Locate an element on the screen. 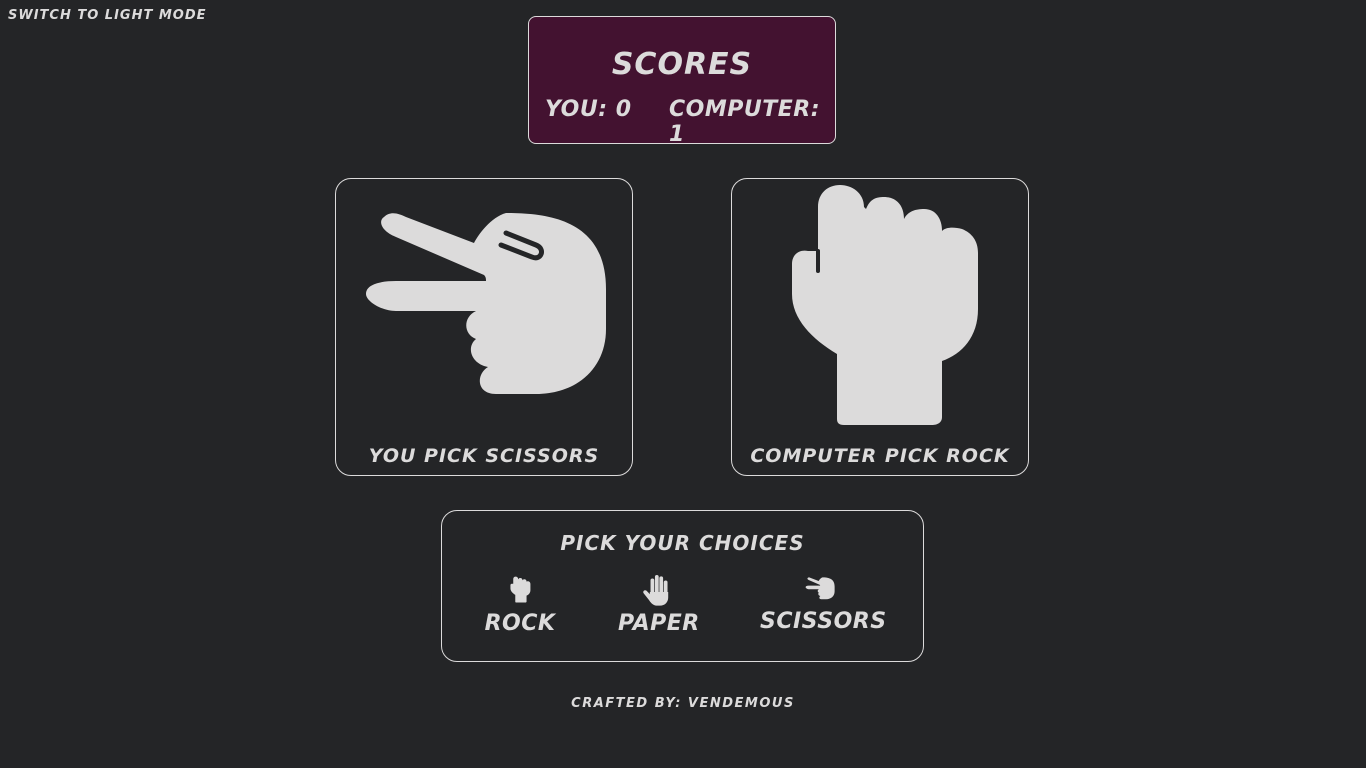 The image size is (1366, 768). choice-paper-button: Paper is located at coordinates (659, 604).